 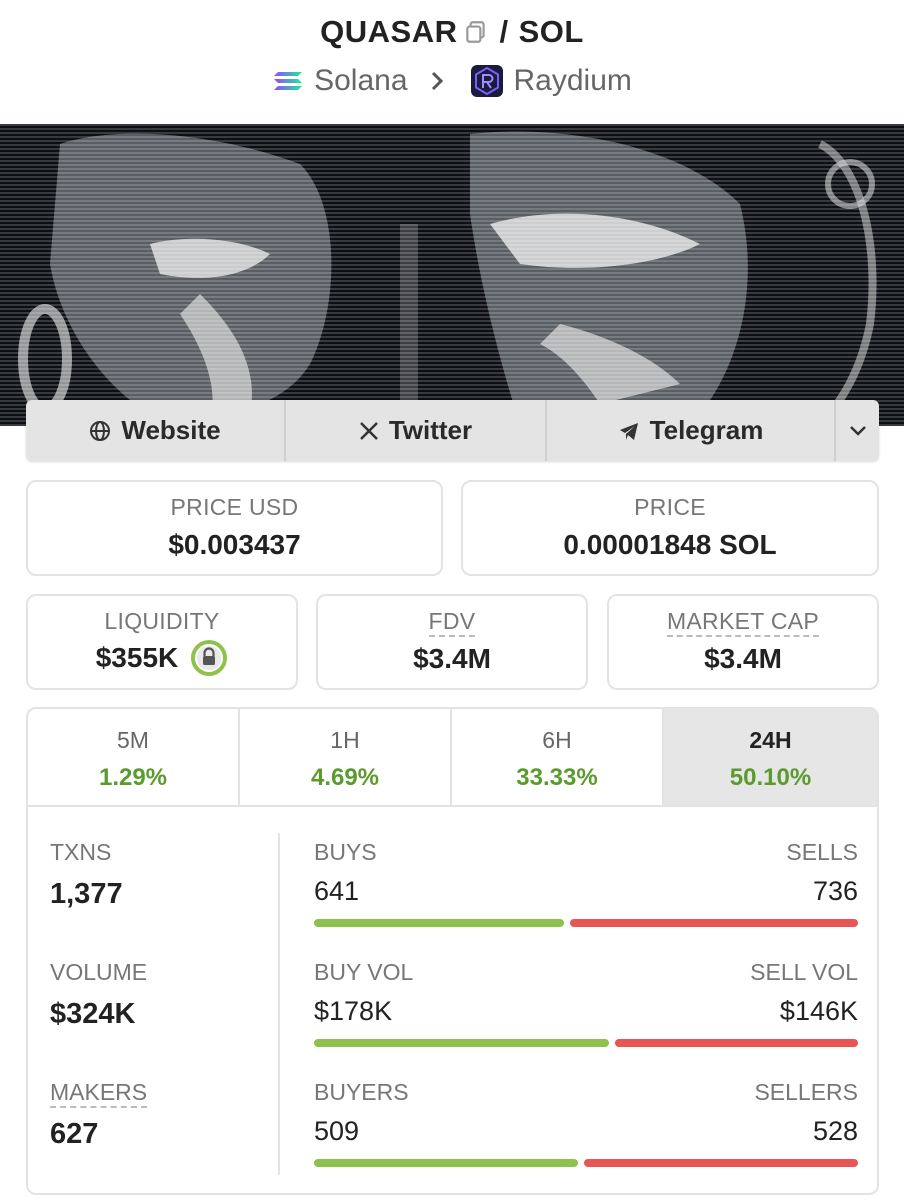 I want to click on chain-link: Solana, so click(x=360, y=81).